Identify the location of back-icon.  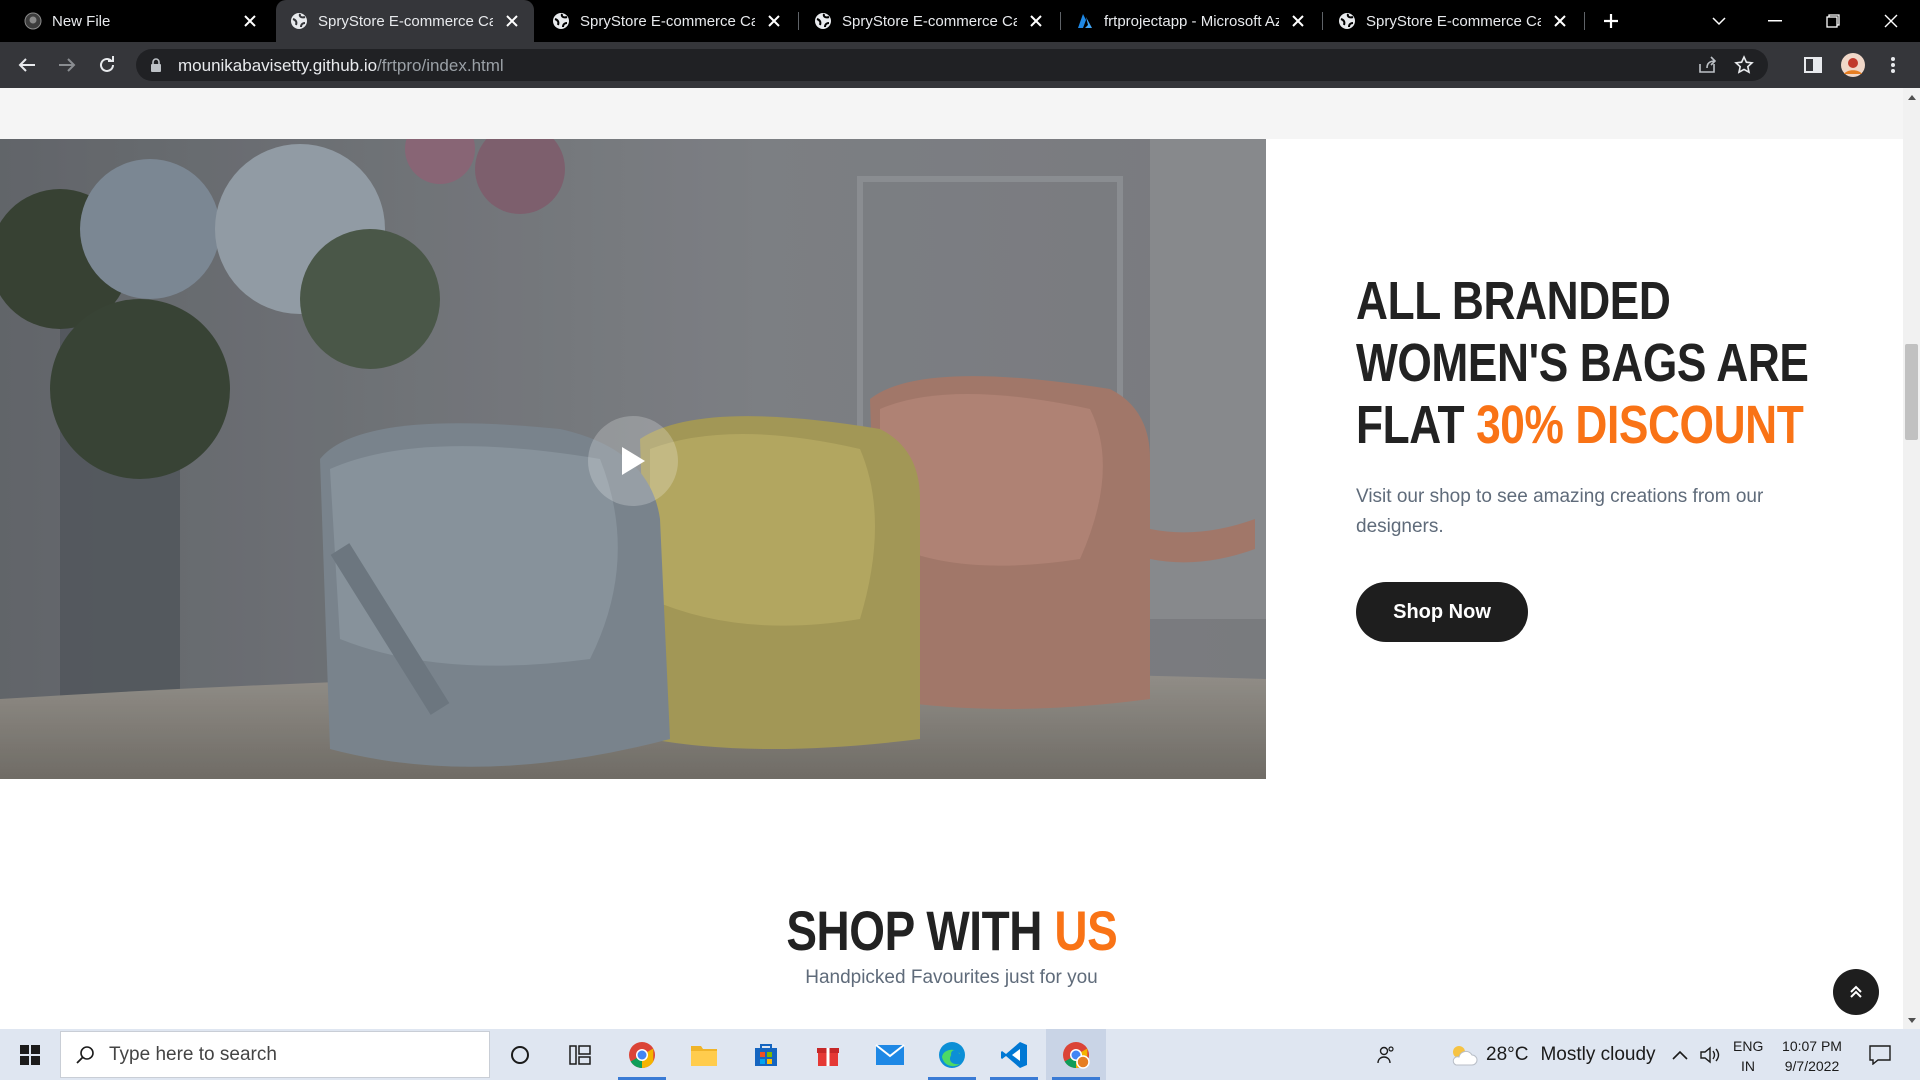
(27, 65).